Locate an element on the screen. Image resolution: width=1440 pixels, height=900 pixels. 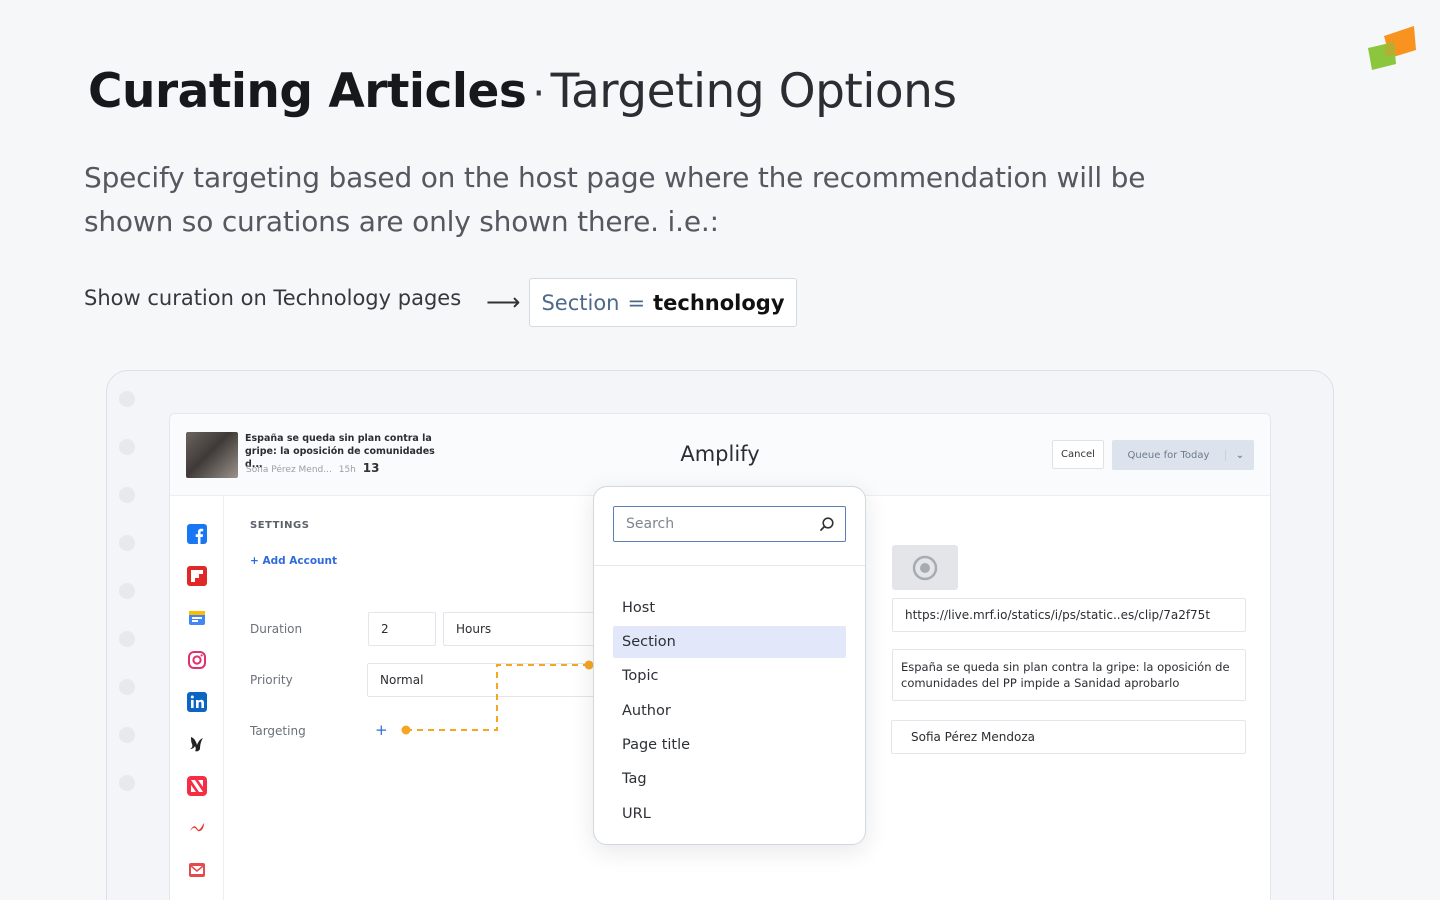
pill-operator: = is located at coordinates (636, 302).